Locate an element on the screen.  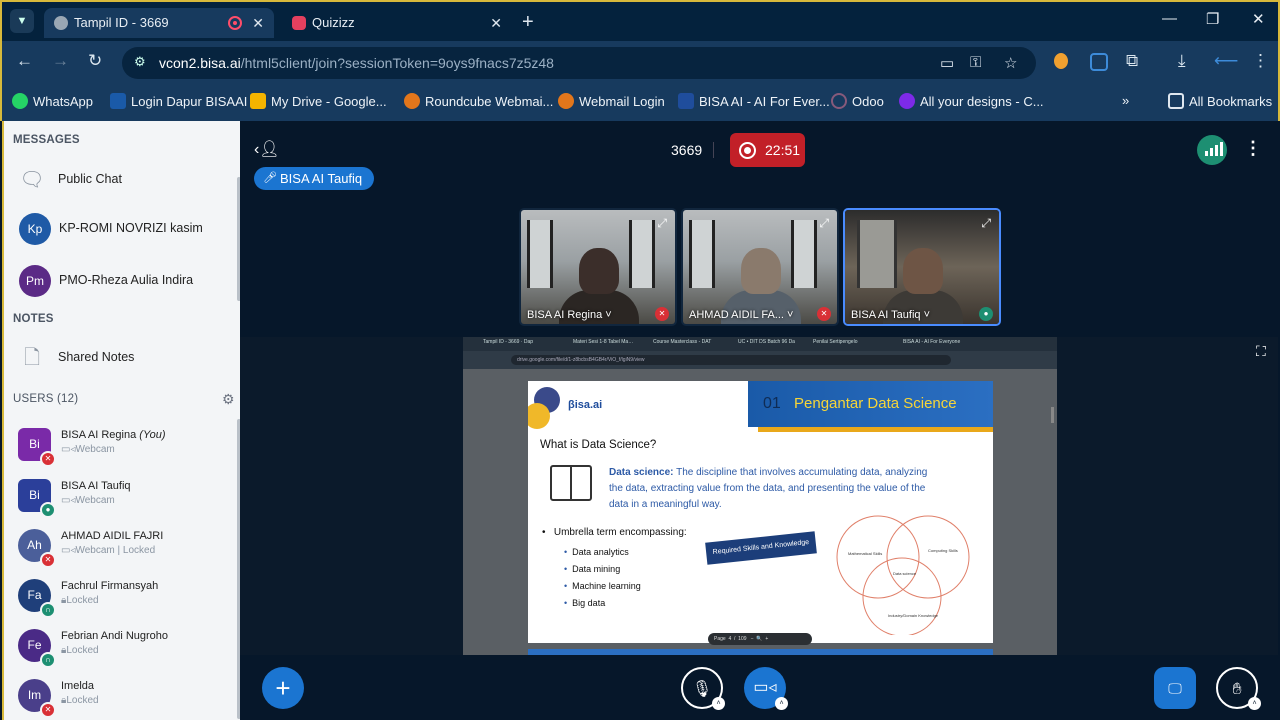
users-heading: USERS (12) is located at coordinates (46, 399).